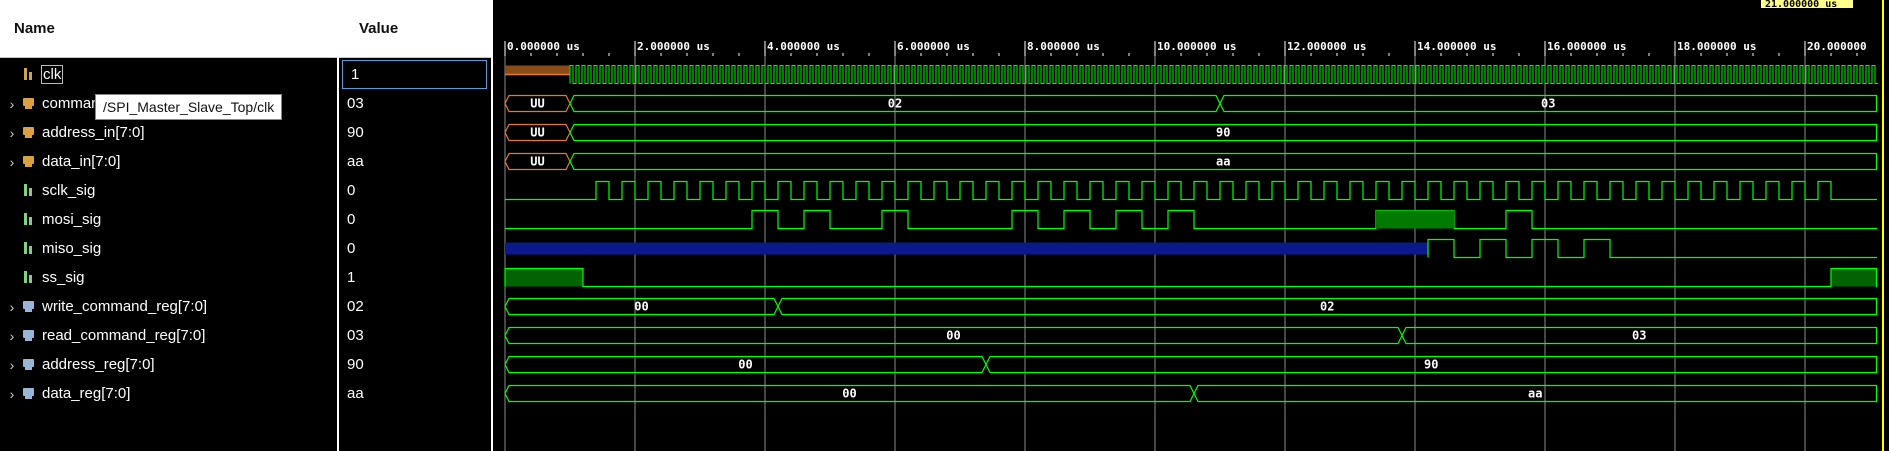 The image size is (1889, 451). What do you see at coordinates (168, 132) in the screenshot?
I see `signal-row: › address_in[7:0]` at bounding box center [168, 132].